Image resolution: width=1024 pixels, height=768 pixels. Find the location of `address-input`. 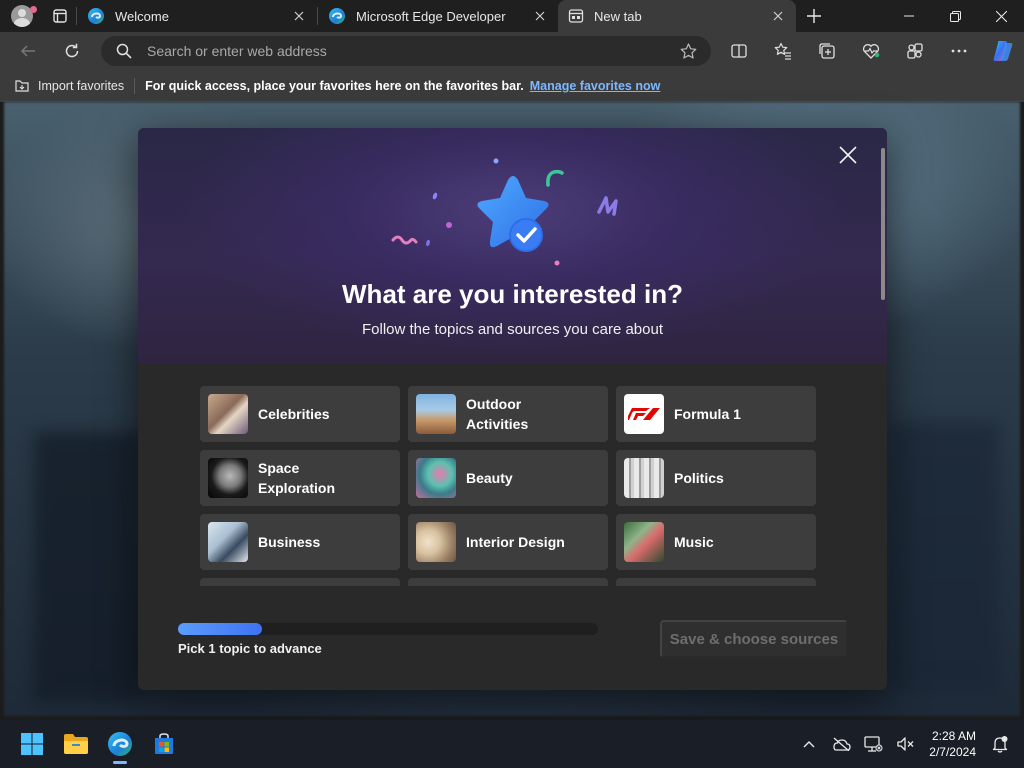

address-input is located at coordinates (406, 51).